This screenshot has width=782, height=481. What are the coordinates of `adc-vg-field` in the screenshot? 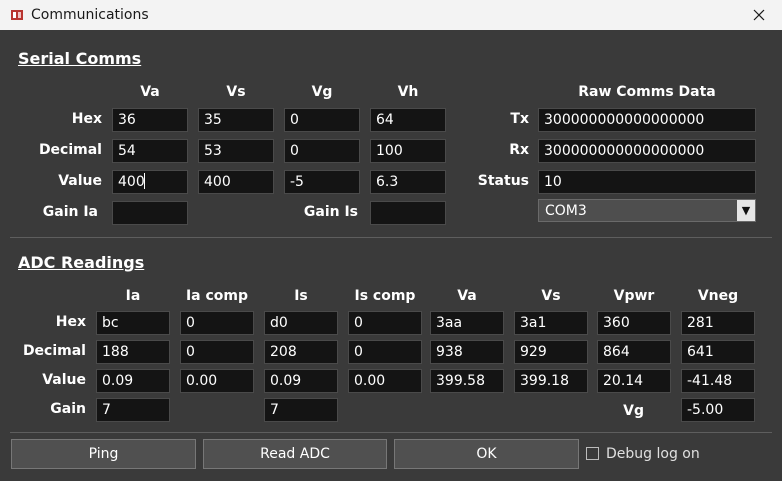 It's located at (718, 410).